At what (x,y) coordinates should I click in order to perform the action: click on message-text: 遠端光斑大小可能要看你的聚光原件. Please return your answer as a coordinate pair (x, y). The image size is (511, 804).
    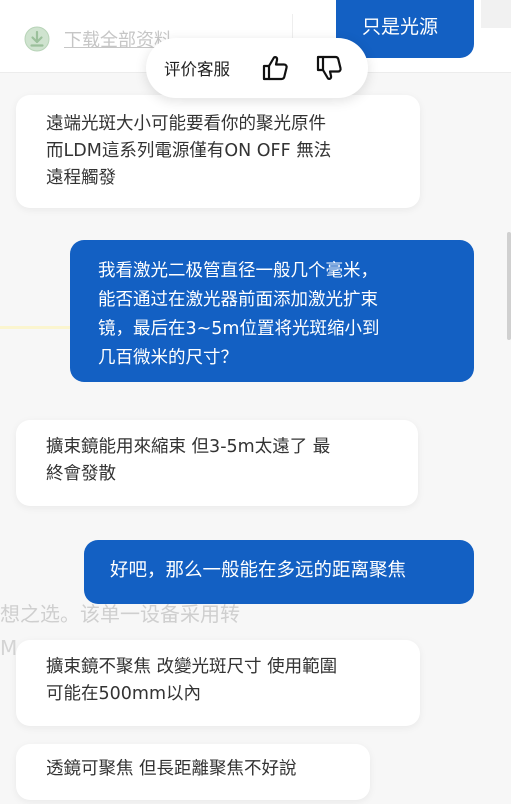
    Looking at the image, I should click on (186, 124).